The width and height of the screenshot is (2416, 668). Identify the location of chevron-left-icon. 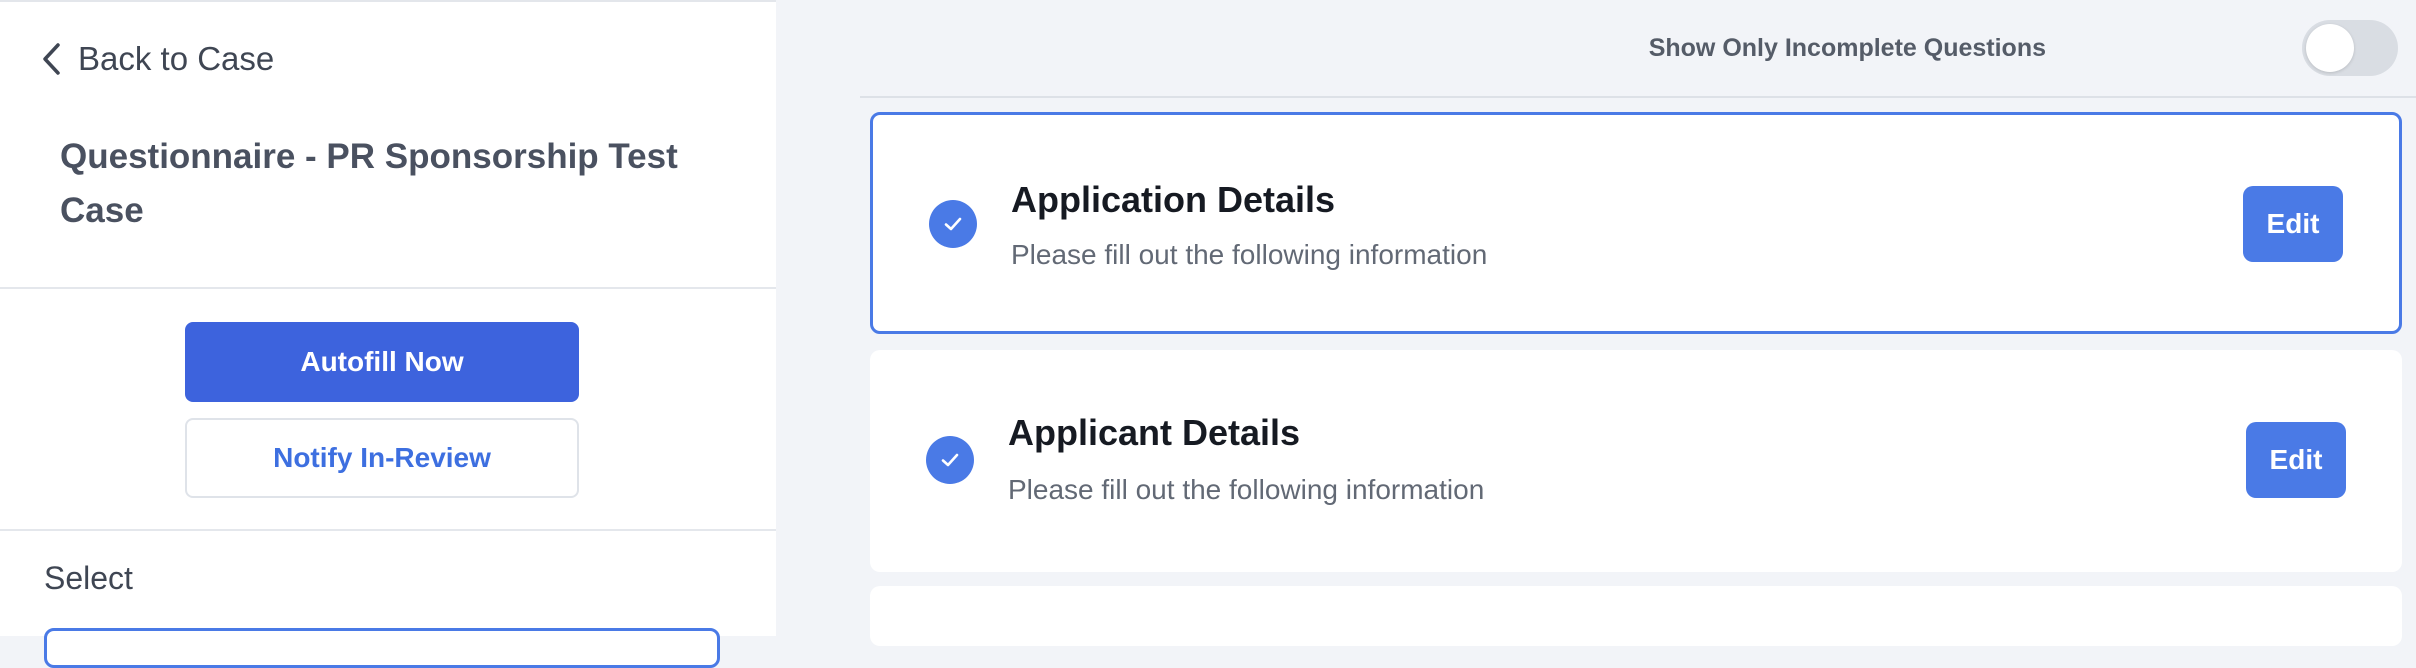
(51, 59).